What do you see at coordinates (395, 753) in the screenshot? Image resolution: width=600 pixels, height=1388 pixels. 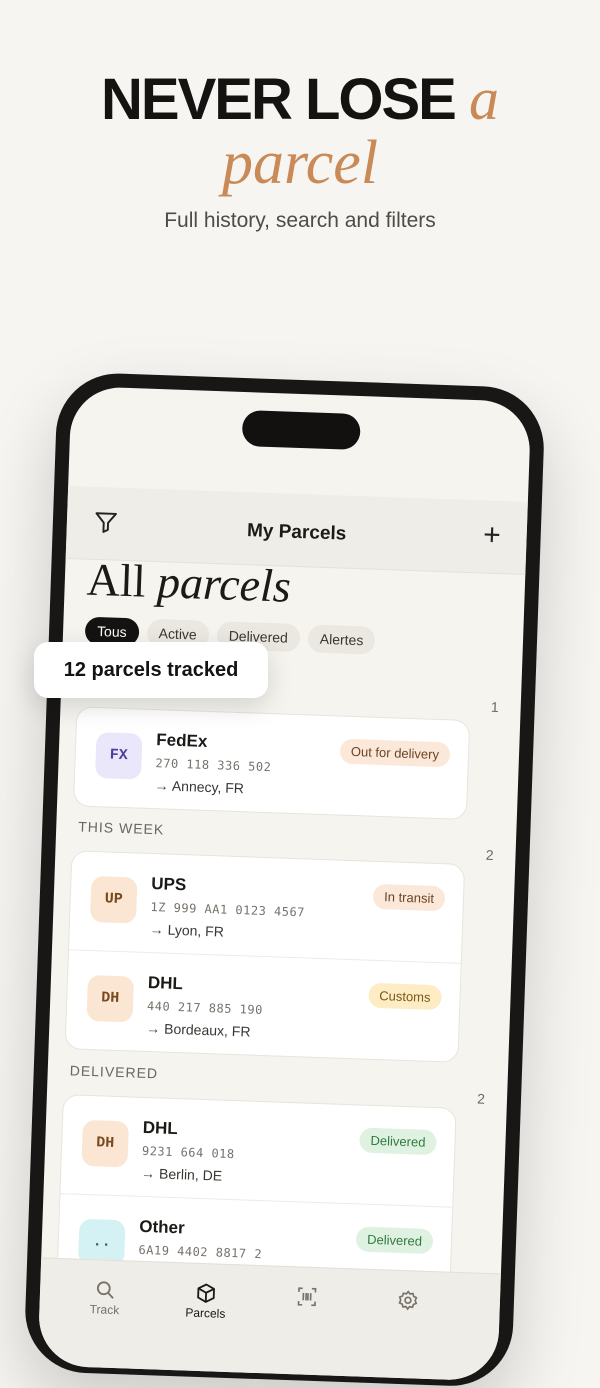 I see `status-badge: Out for delivery` at bounding box center [395, 753].